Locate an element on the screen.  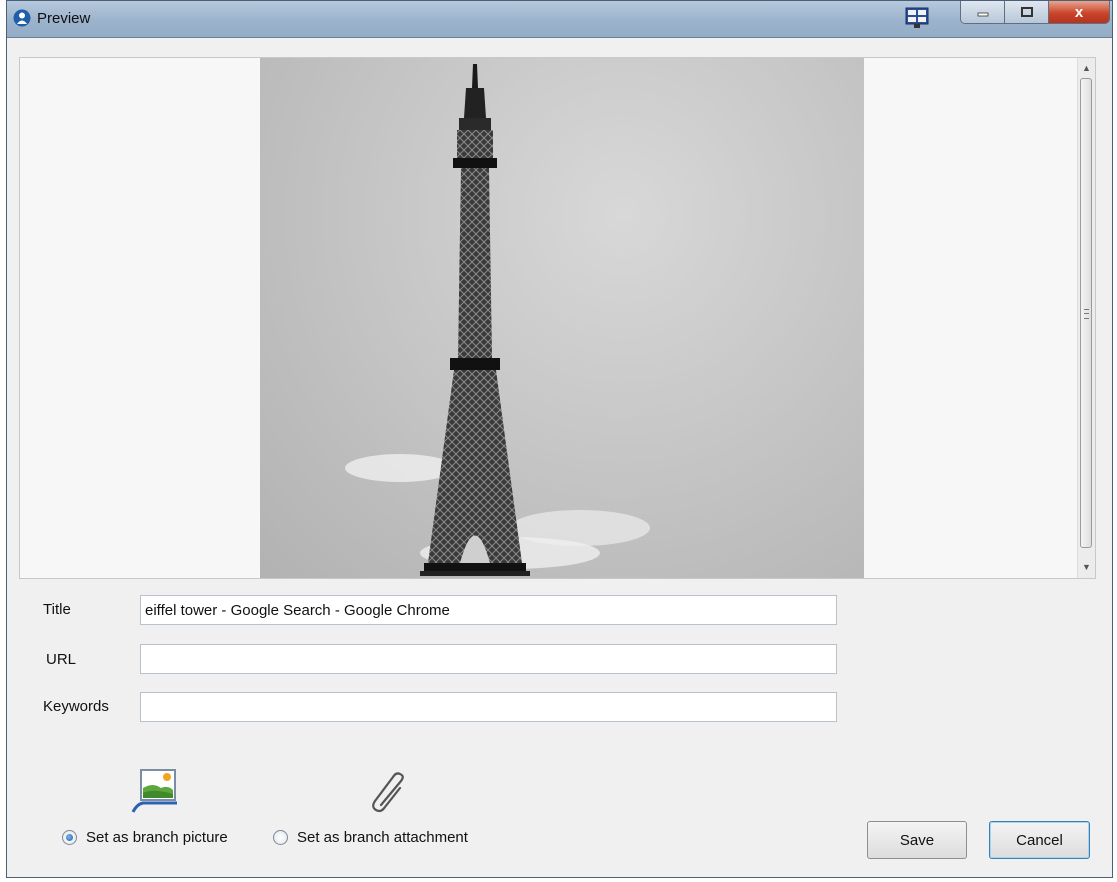
save-button: Save is located at coordinates (917, 840).